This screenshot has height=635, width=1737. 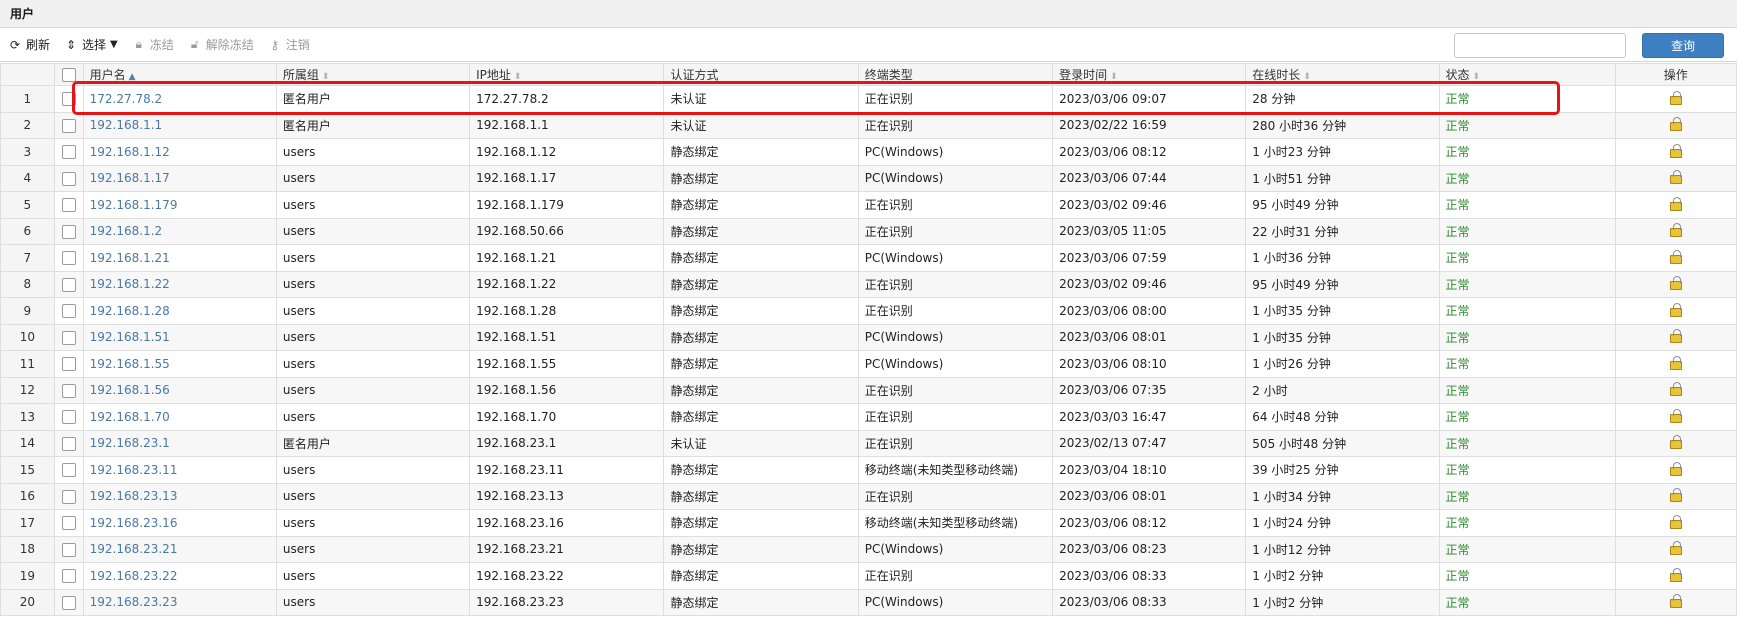 I want to click on select-all-checkbox, so click(x=68, y=74).